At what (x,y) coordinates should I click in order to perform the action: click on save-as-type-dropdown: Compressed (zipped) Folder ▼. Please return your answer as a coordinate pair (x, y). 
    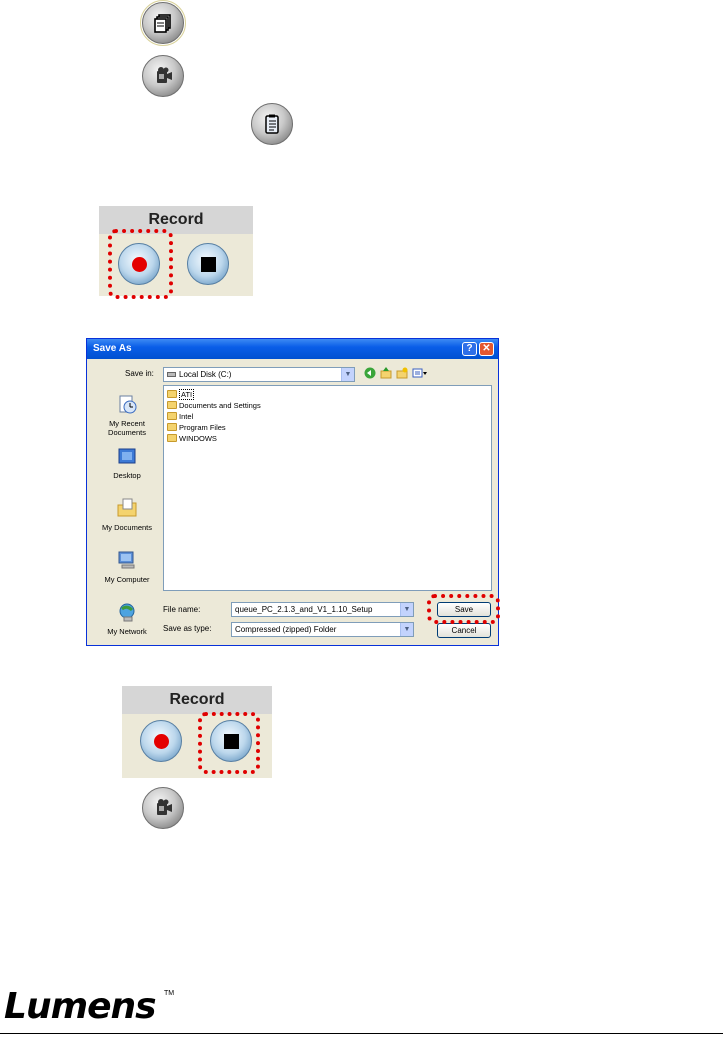
    Looking at the image, I should click on (322, 629).